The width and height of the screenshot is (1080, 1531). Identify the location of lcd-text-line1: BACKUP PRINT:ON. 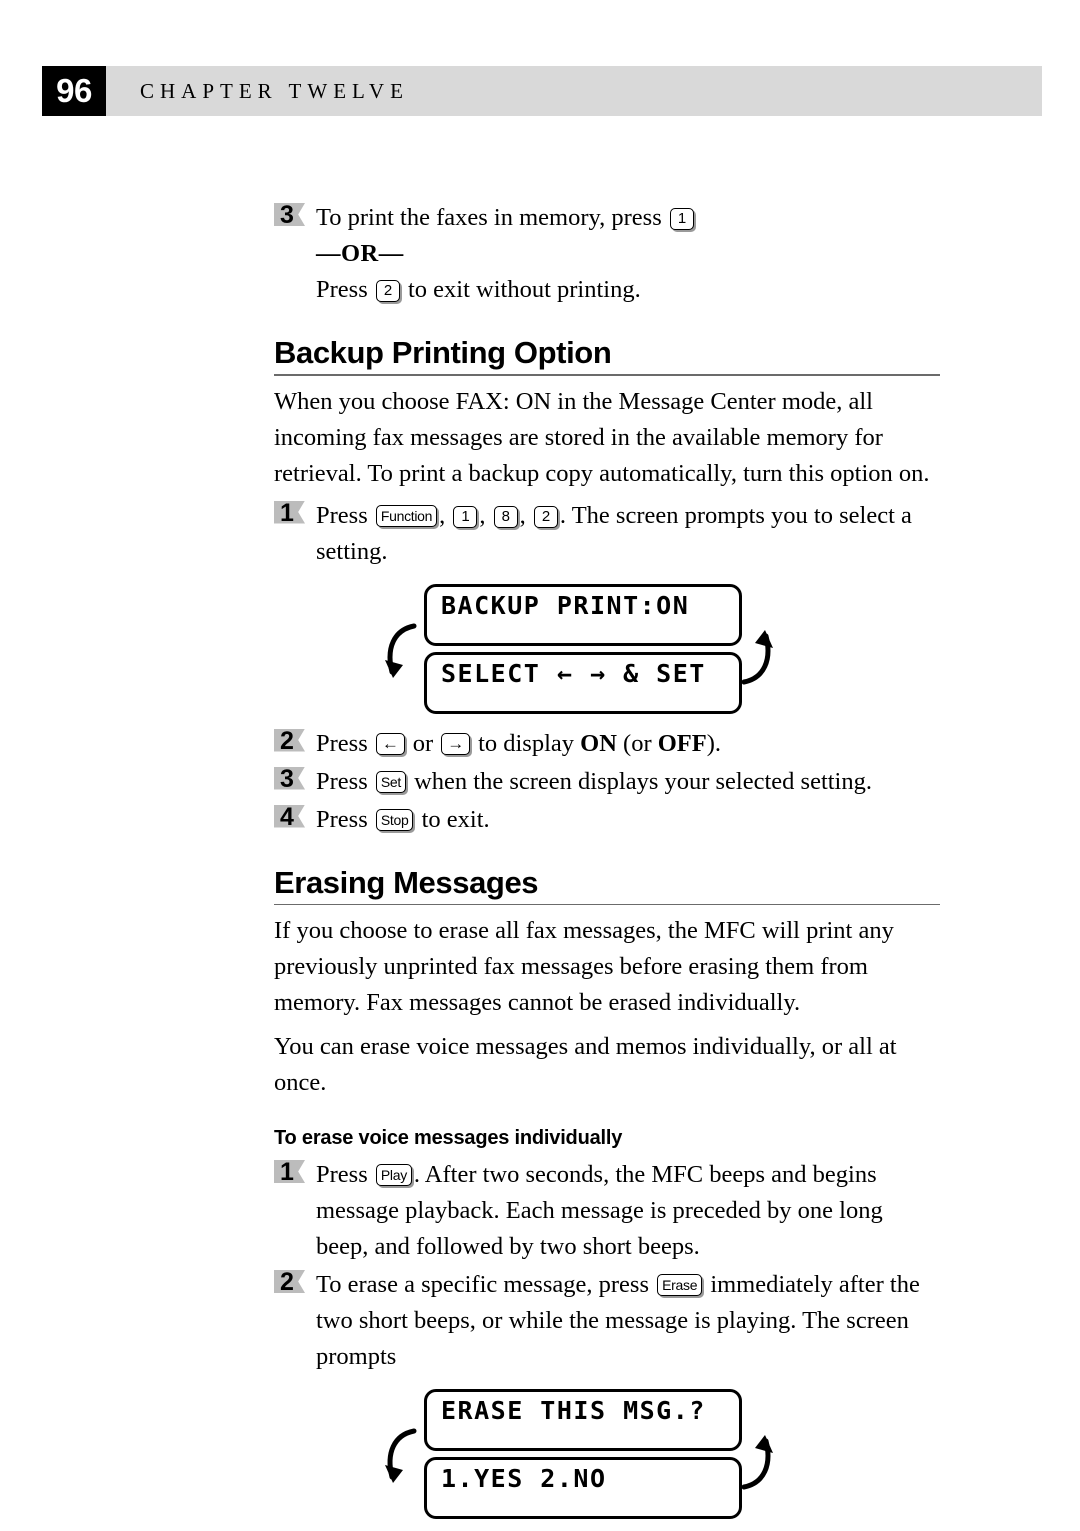
(565, 605).